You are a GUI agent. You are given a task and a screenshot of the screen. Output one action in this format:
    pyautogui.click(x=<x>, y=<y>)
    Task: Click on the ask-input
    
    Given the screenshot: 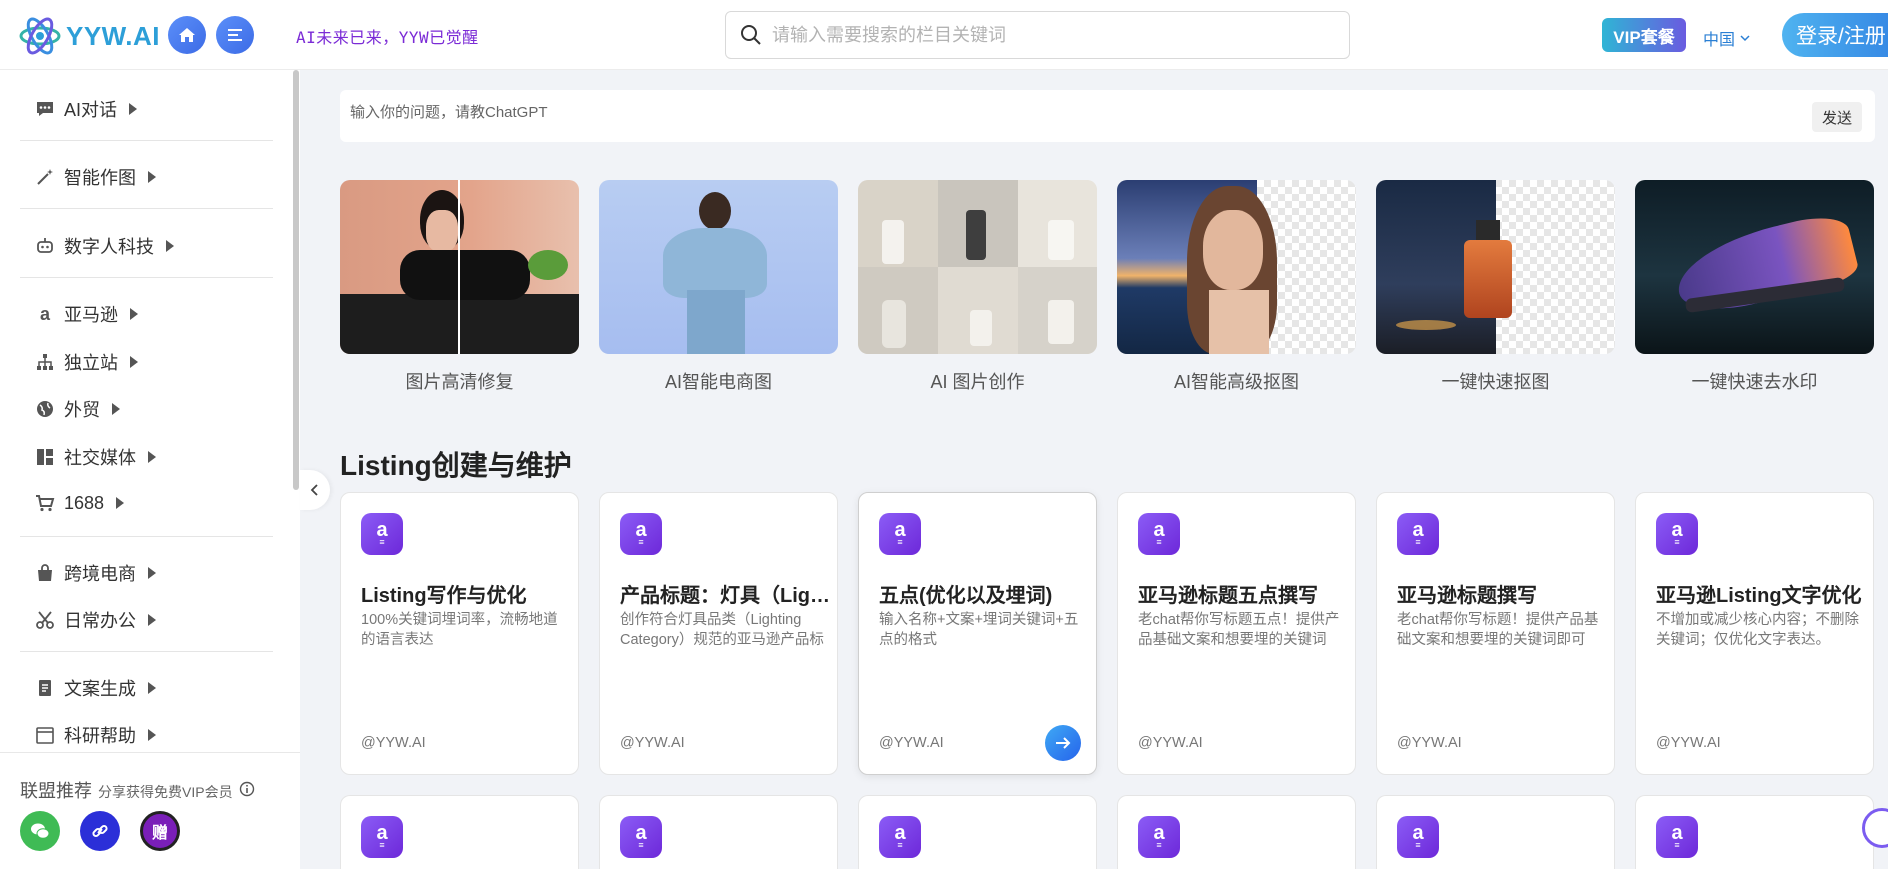 What is the action you would take?
    pyautogui.click(x=900, y=112)
    